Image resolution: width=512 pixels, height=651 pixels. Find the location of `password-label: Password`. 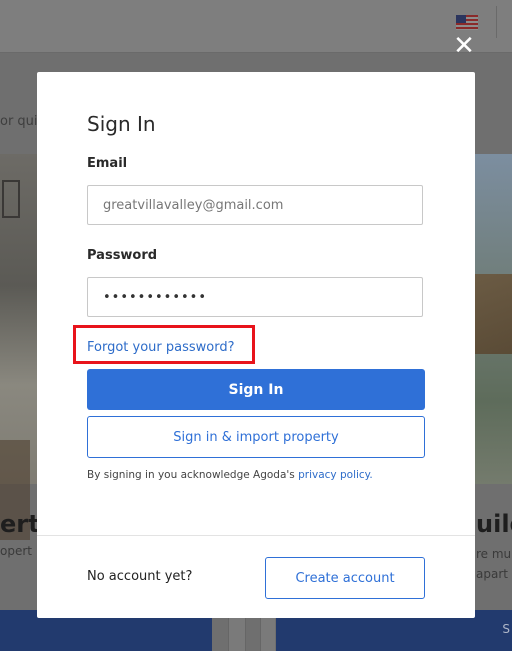

password-label: Password is located at coordinates (122, 255).